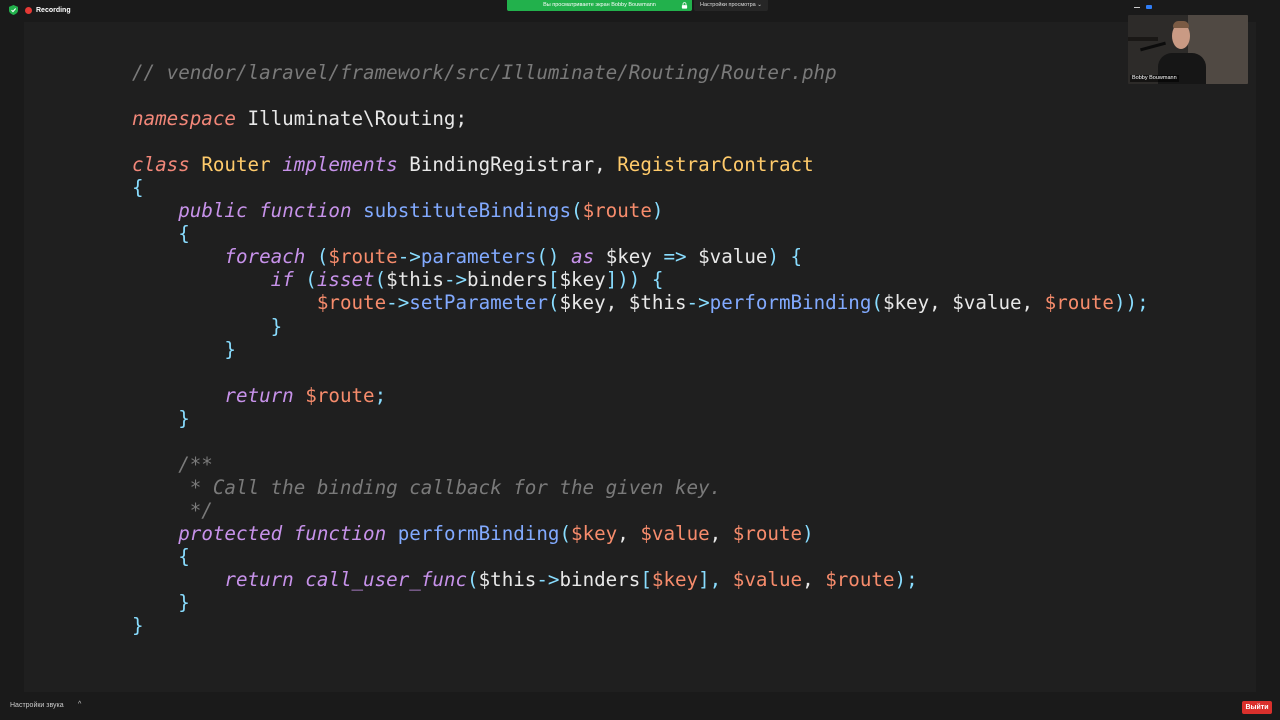  What do you see at coordinates (715, 165) in the screenshot?
I see `code-token: RegistrarContract` at bounding box center [715, 165].